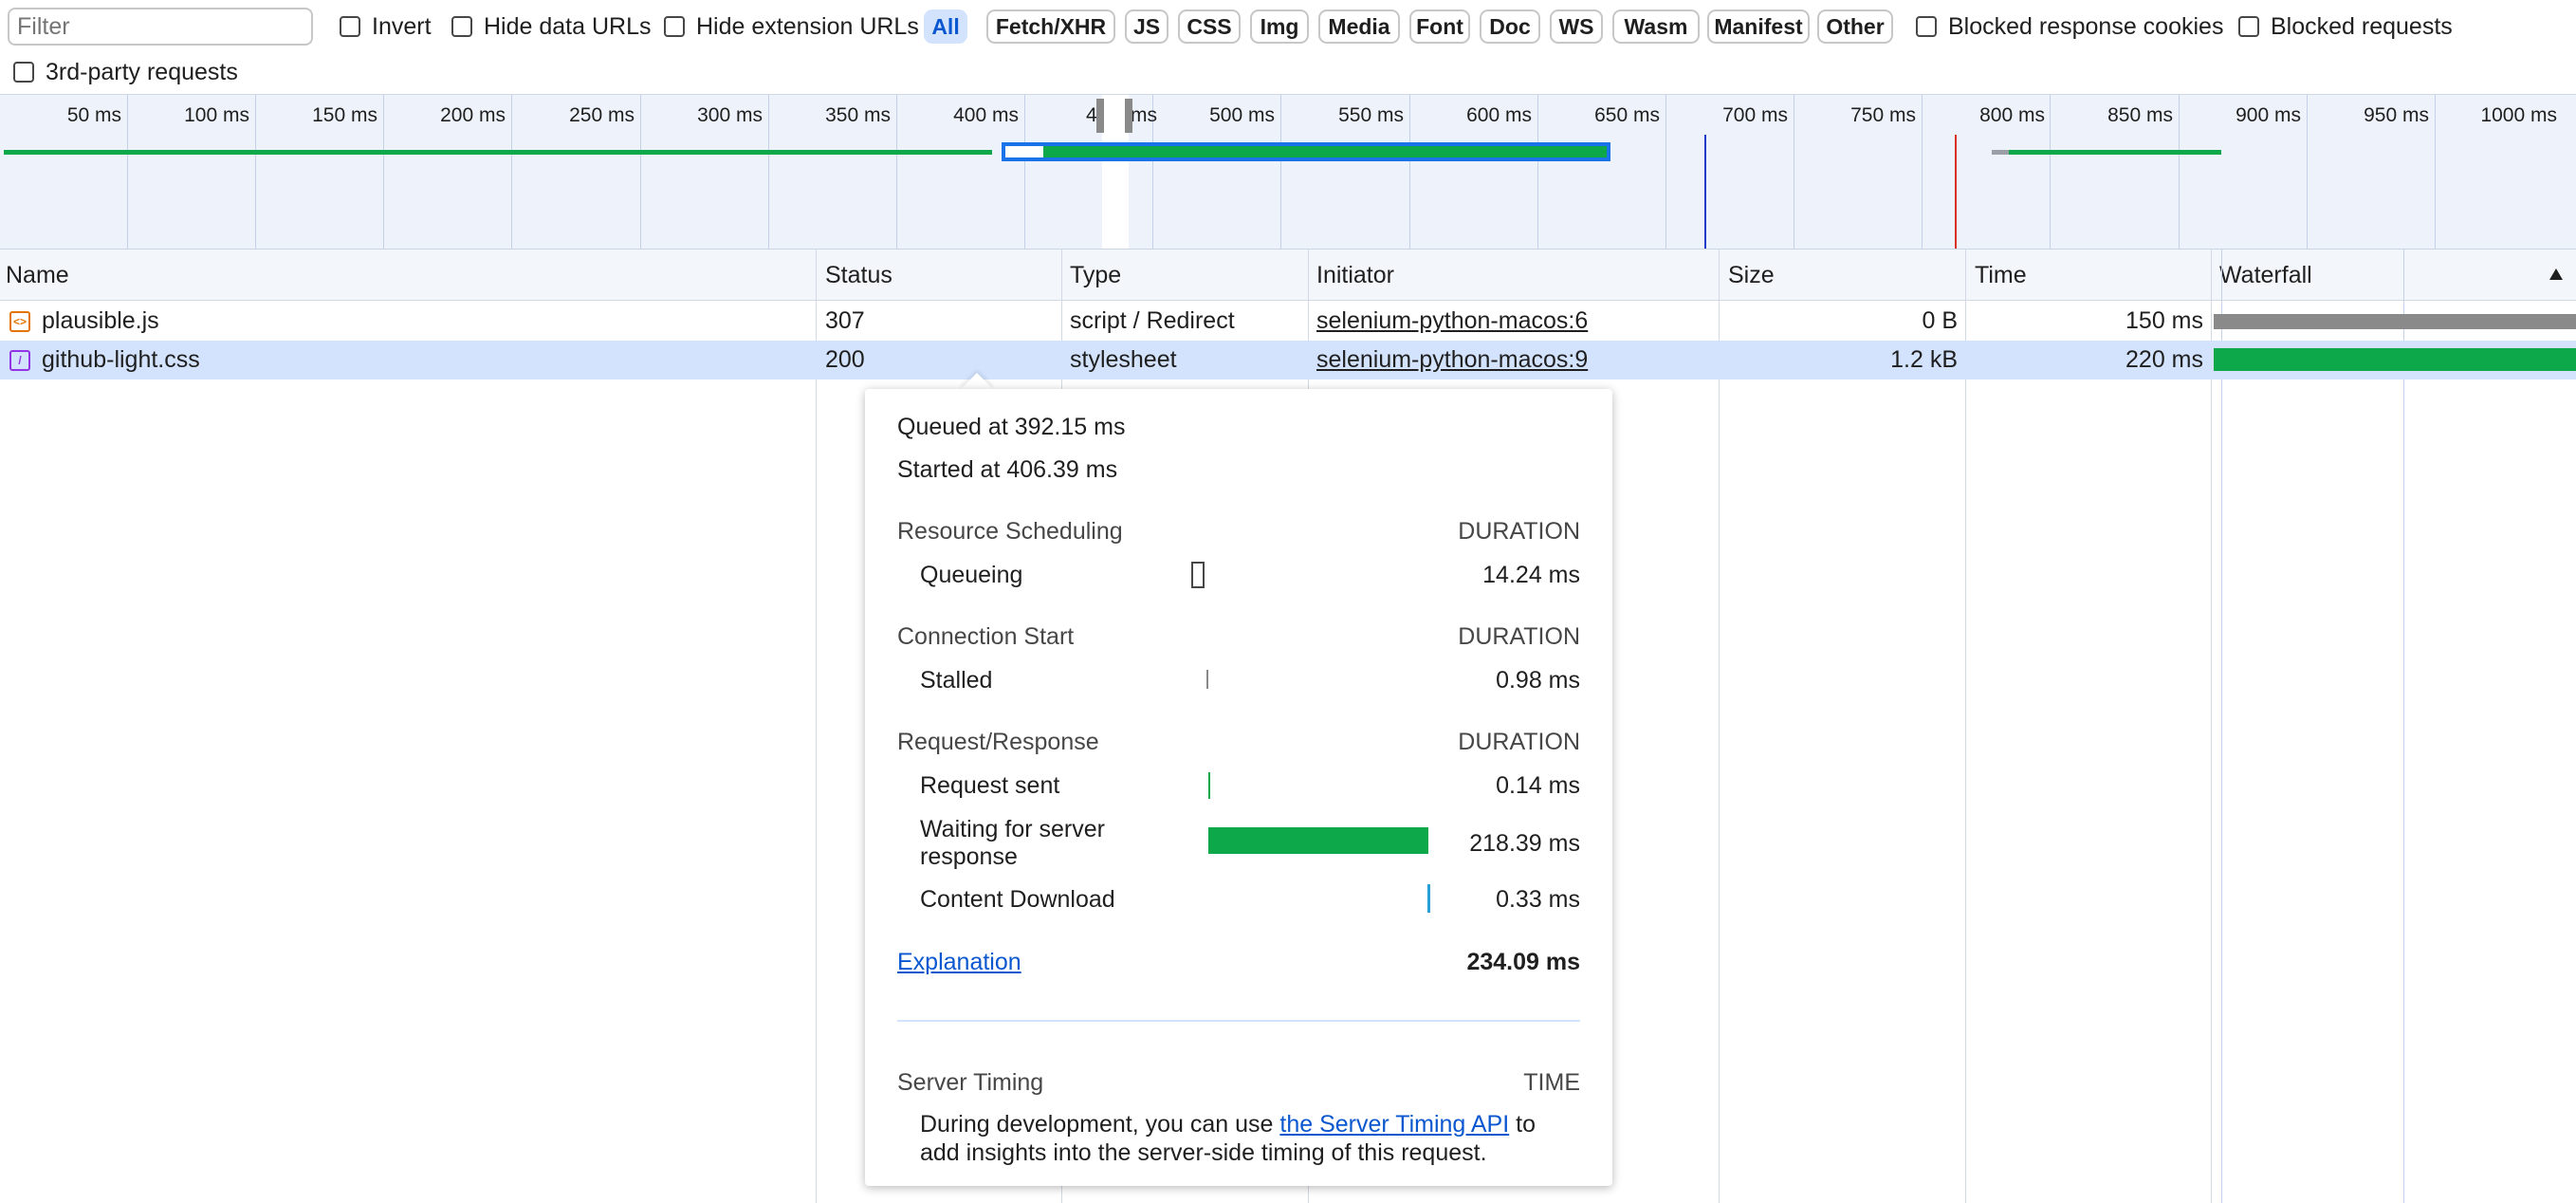  I want to click on queueing-bar, so click(1198, 575).